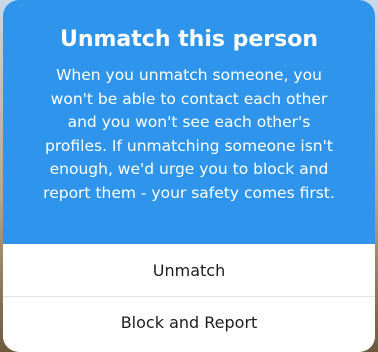 The image size is (378, 352). What do you see at coordinates (189, 296) in the screenshot?
I see `divider` at bounding box center [189, 296].